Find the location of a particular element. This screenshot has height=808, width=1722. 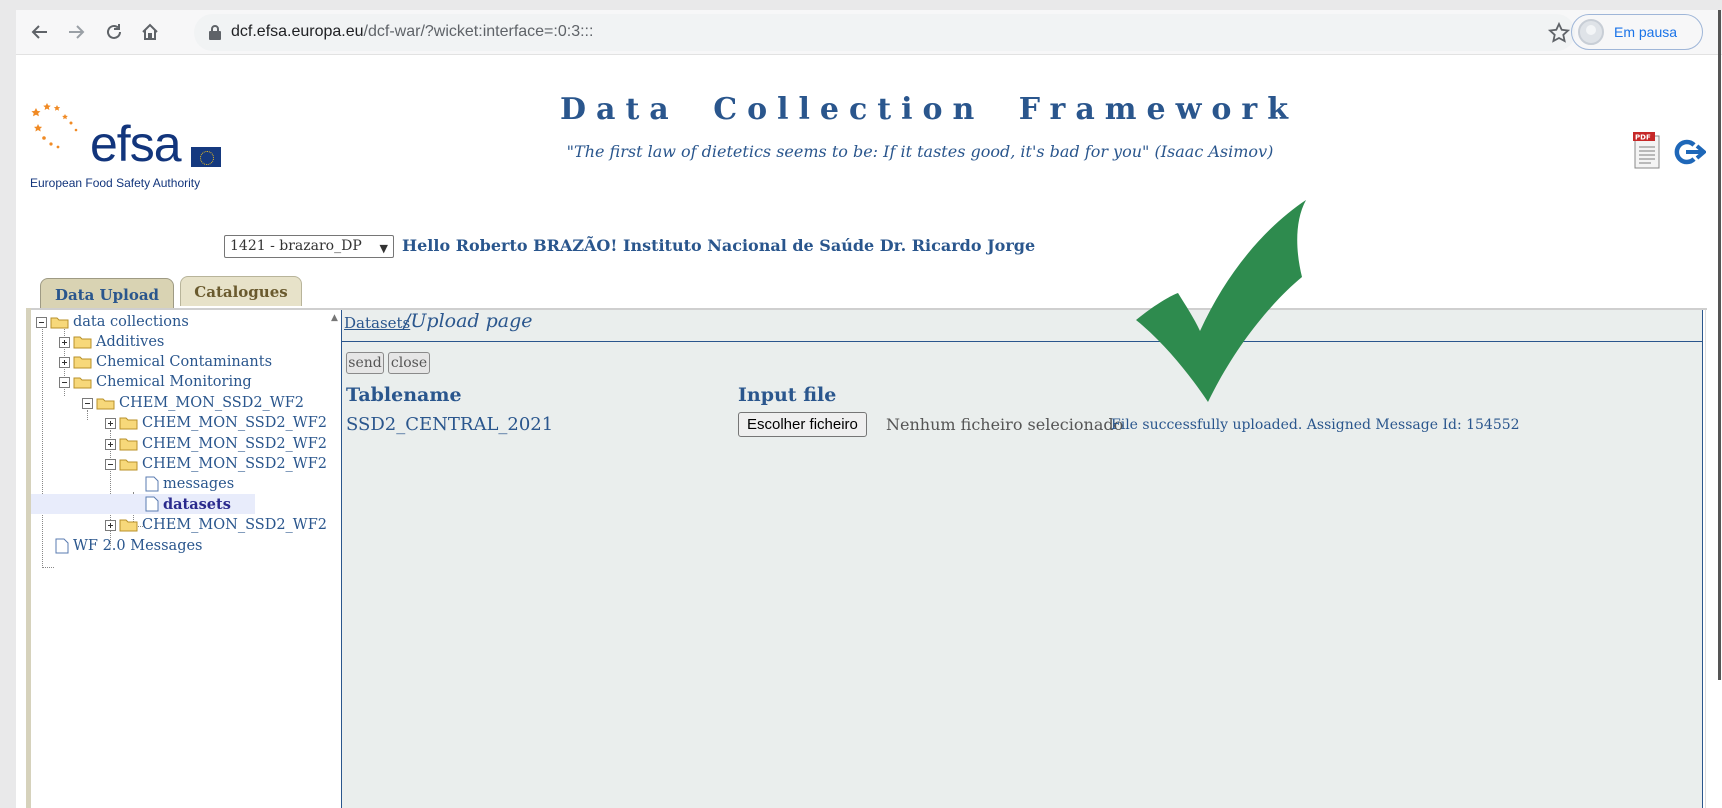

url-path: /dcf-war/?wicket:interface=:0:3::: is located at coordinates (478, 31).